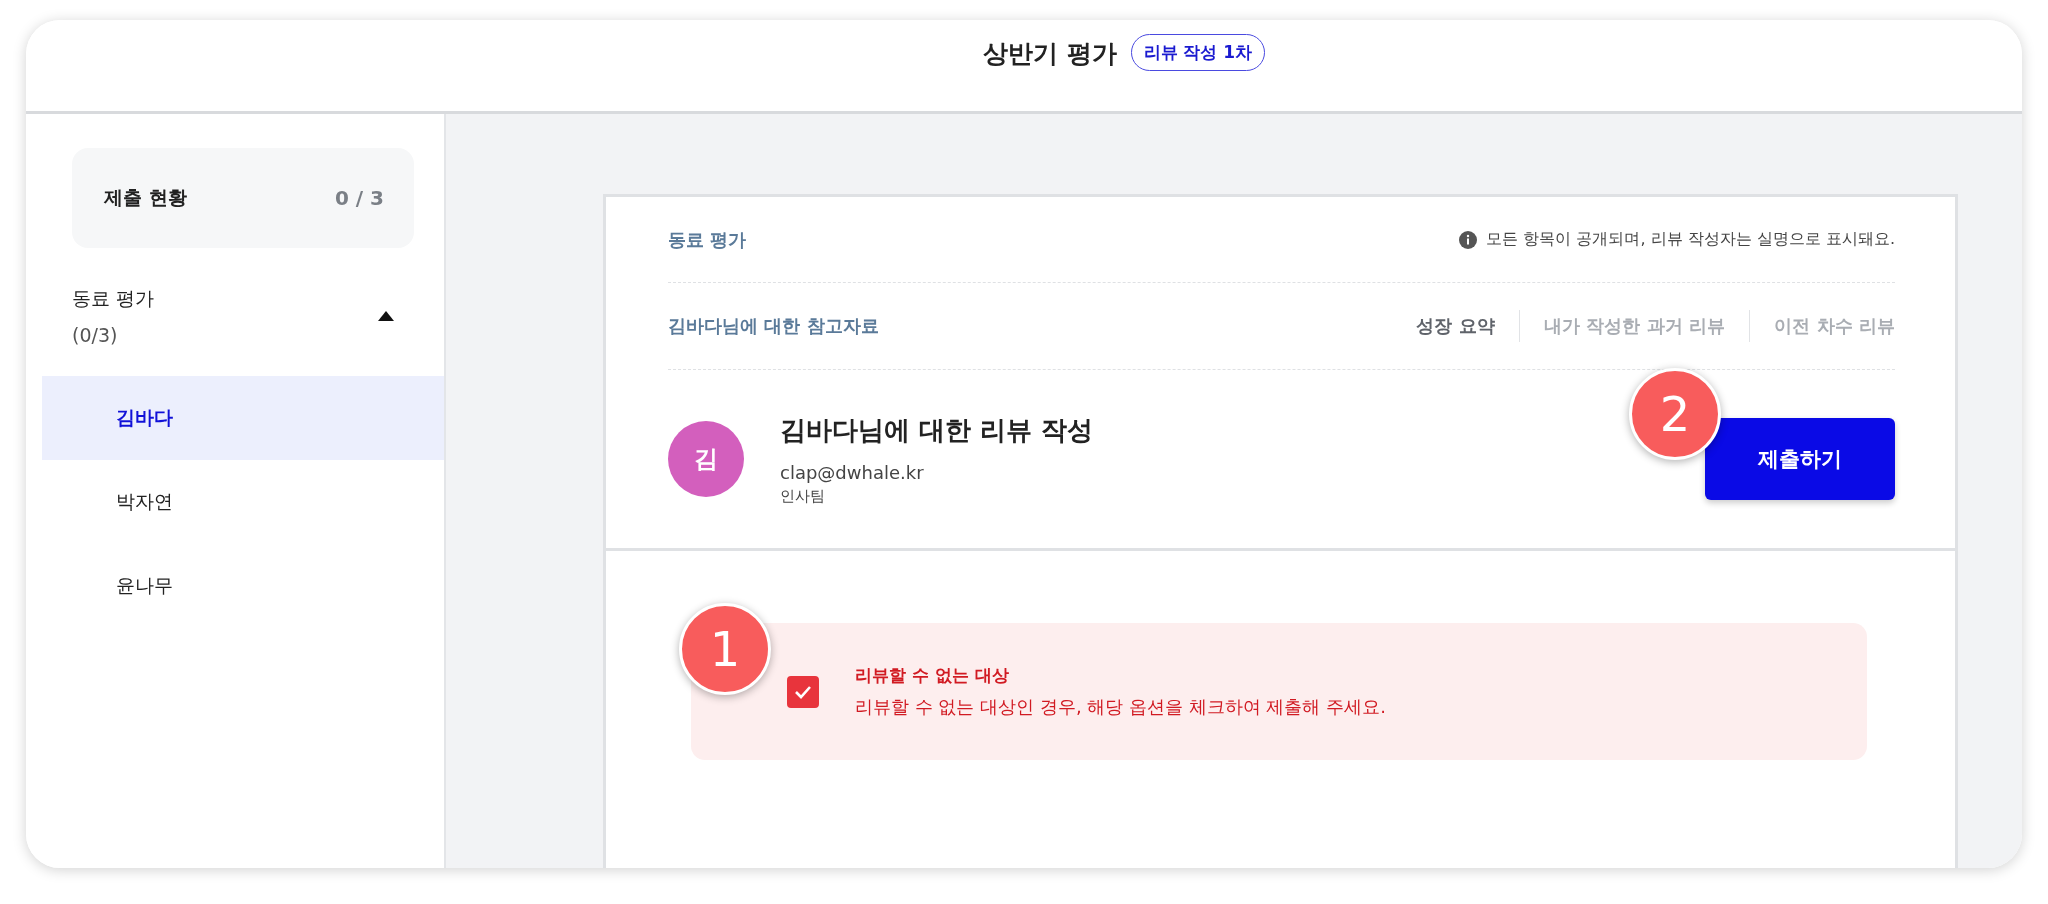 This screenshot has height=904, width=2048. I want to click on callout-marker: 2, so click(1675, 414).